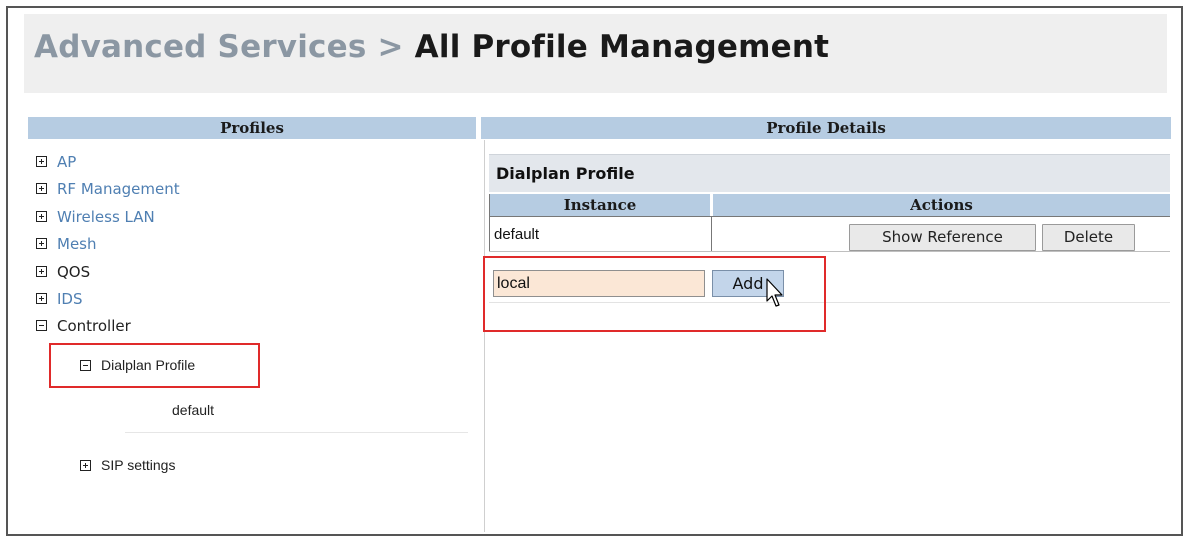  Describe the element at coordinates (118, 189) in the screenshot. I see `tree-item-label: RF Management` at that location.